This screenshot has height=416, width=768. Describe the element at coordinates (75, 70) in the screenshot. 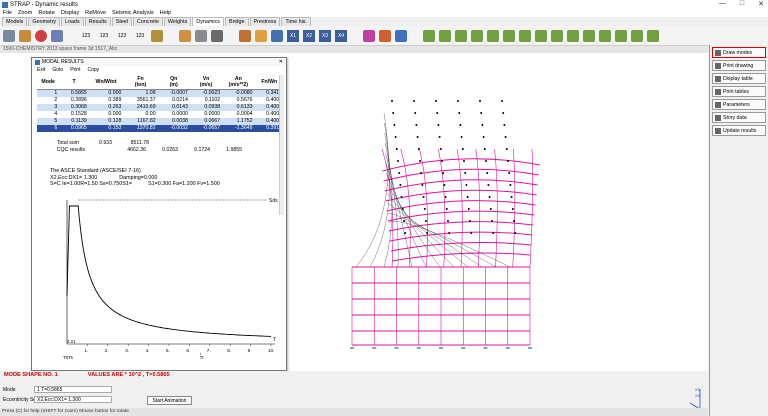

I see `modal-menu-print: Print` at that location.